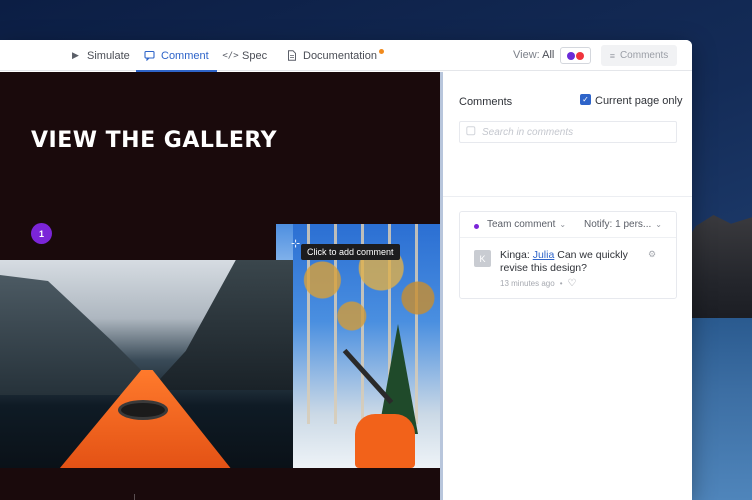 Image resolution: width=752 pixels, height=500 pixels. I want to click on cursor-icon: ⊹, so click(296, 244).